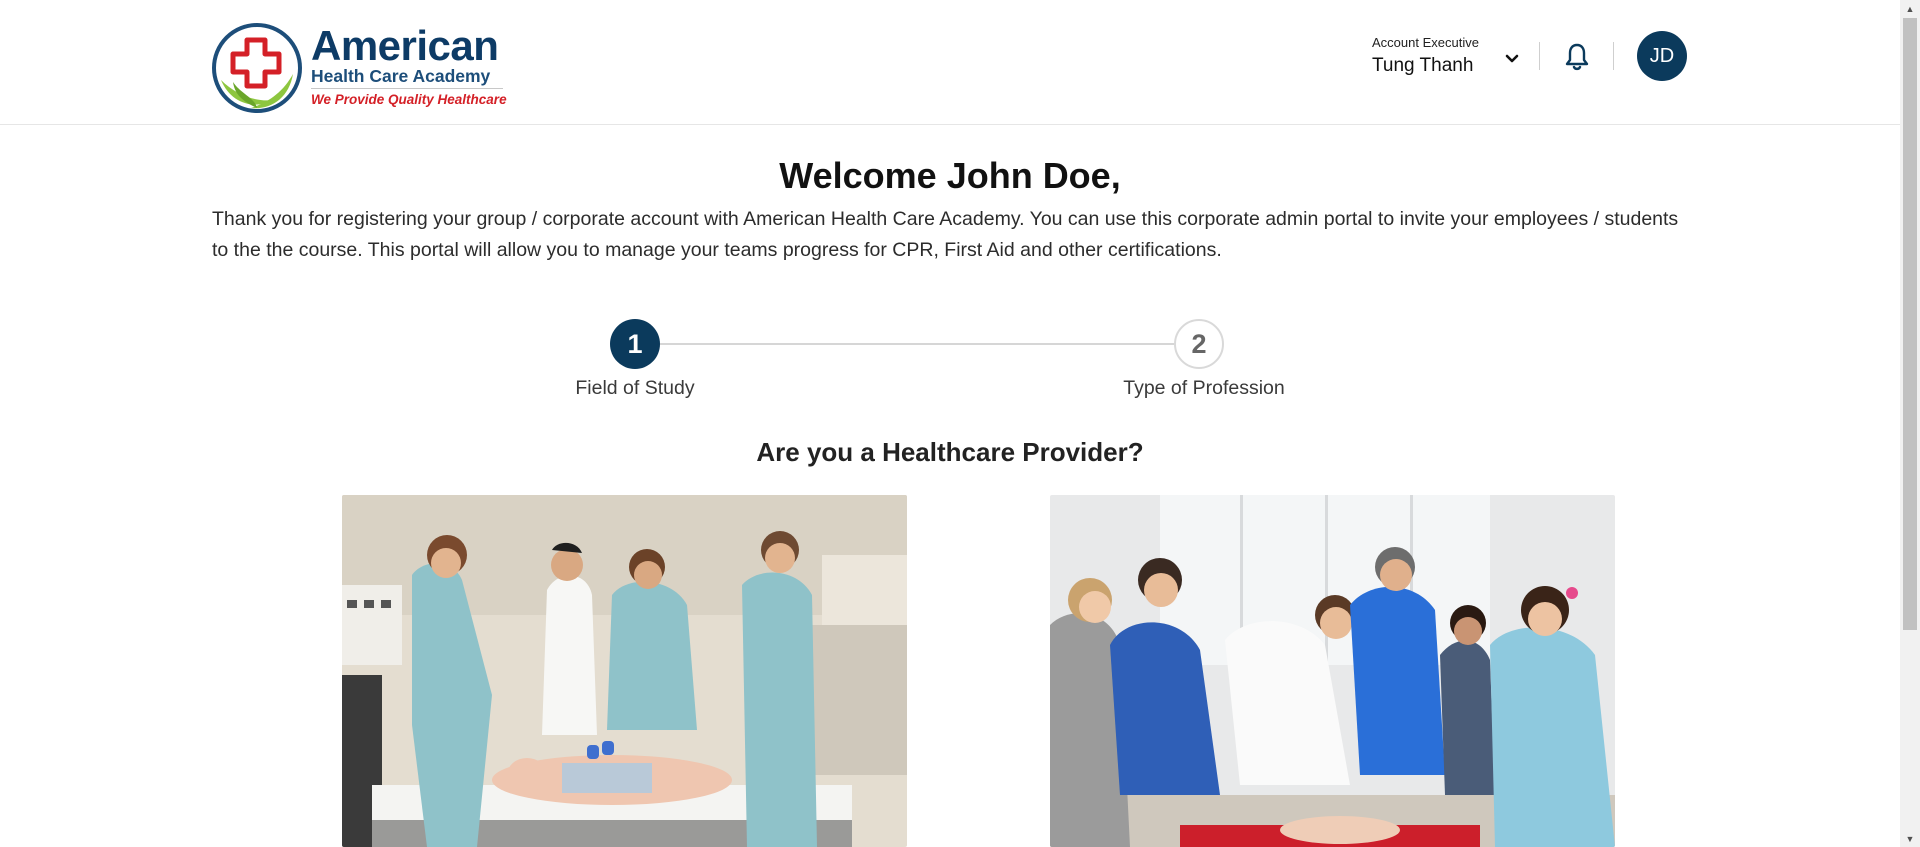  Describe the element at coordinates (407, 88) in the screenshot. I see `logo-divider` at that location.